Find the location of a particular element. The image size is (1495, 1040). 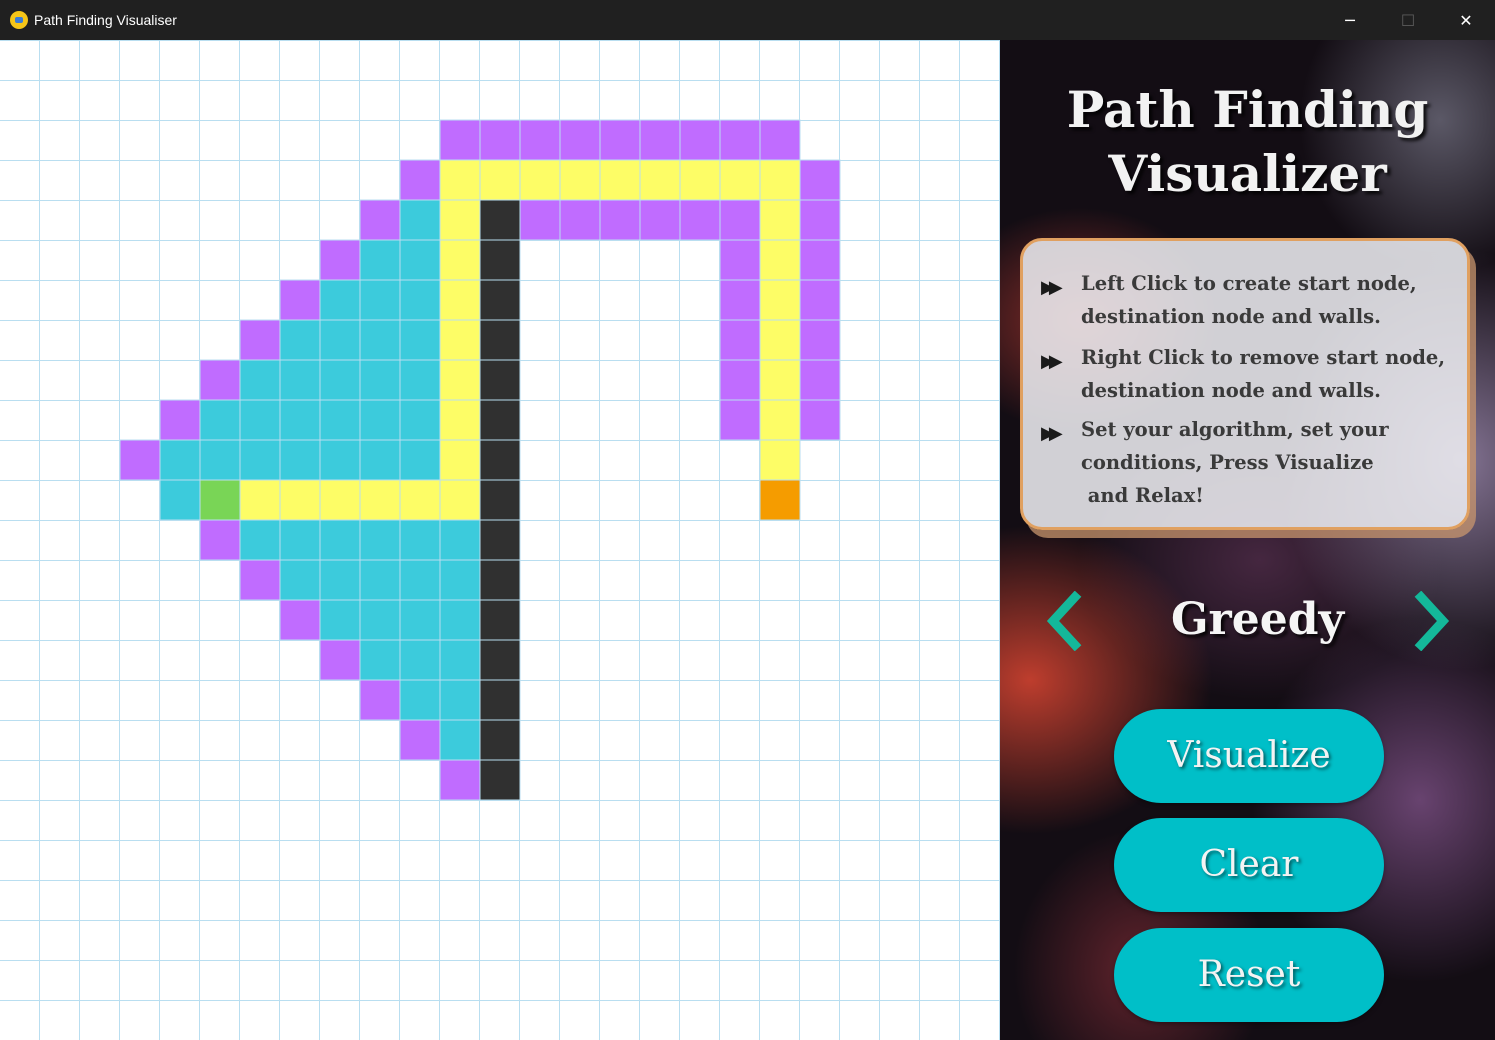

visualize-button: Visualize is located at coordinates (1249, 756).